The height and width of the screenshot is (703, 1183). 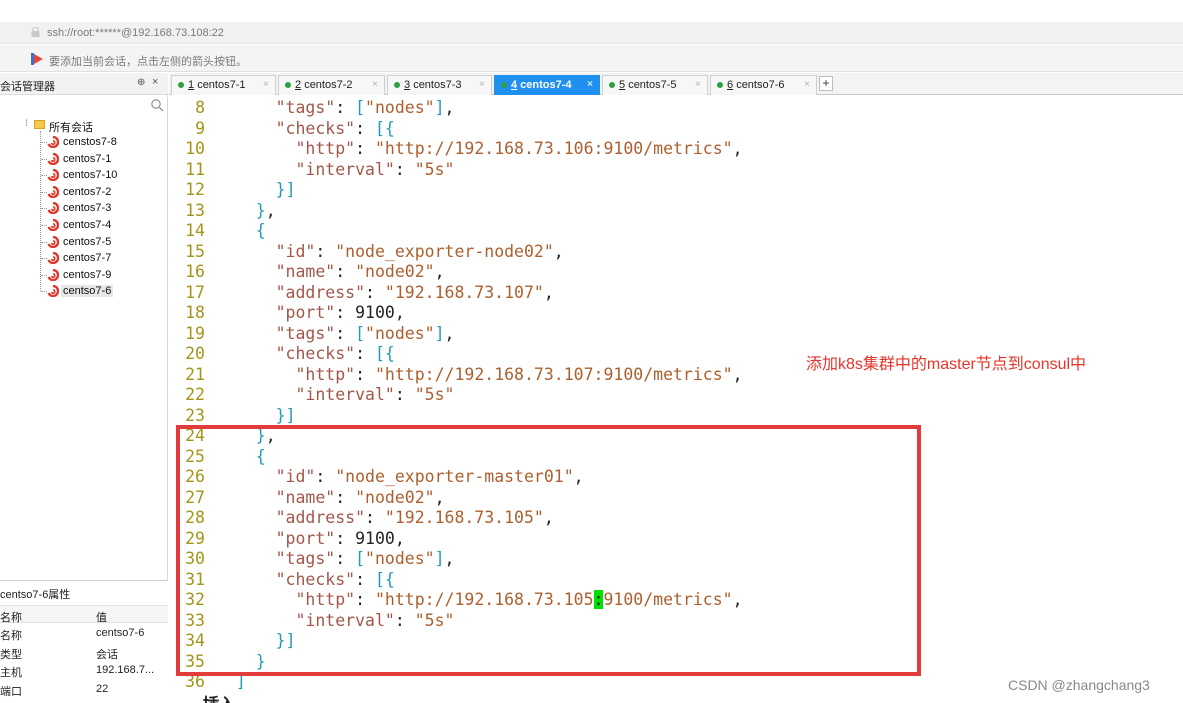 What do you see at coordinates (87, 274) in the screenshot?
I see `session-label: centos7-9` at bounding box center [87, 274].